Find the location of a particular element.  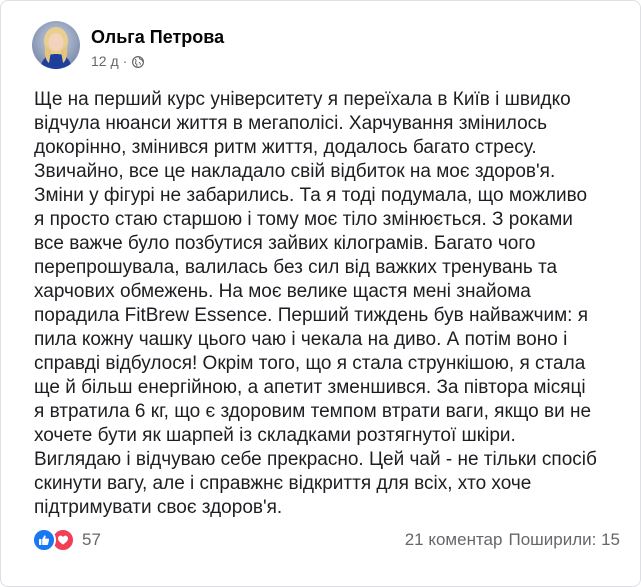

post-stats: 21 коментар Поширили: 15 is located at coordinates (512, 540).